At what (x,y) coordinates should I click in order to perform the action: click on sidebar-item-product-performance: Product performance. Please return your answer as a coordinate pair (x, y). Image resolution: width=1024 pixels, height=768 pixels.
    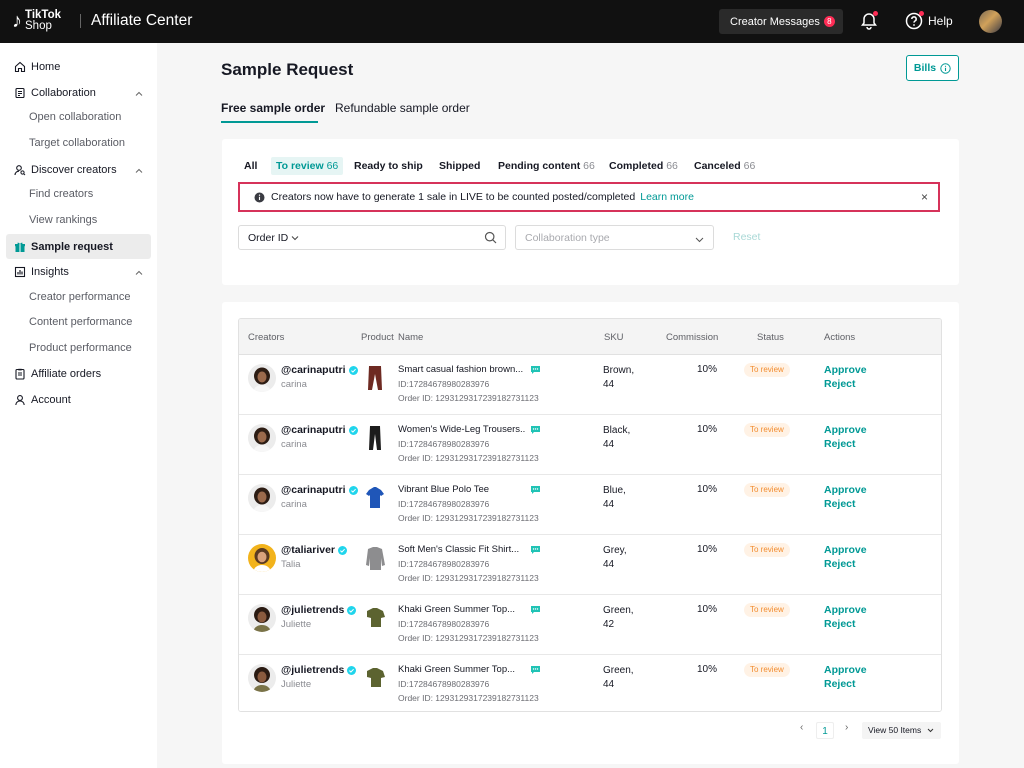
    Looking at the image, I should click on (80, 348).